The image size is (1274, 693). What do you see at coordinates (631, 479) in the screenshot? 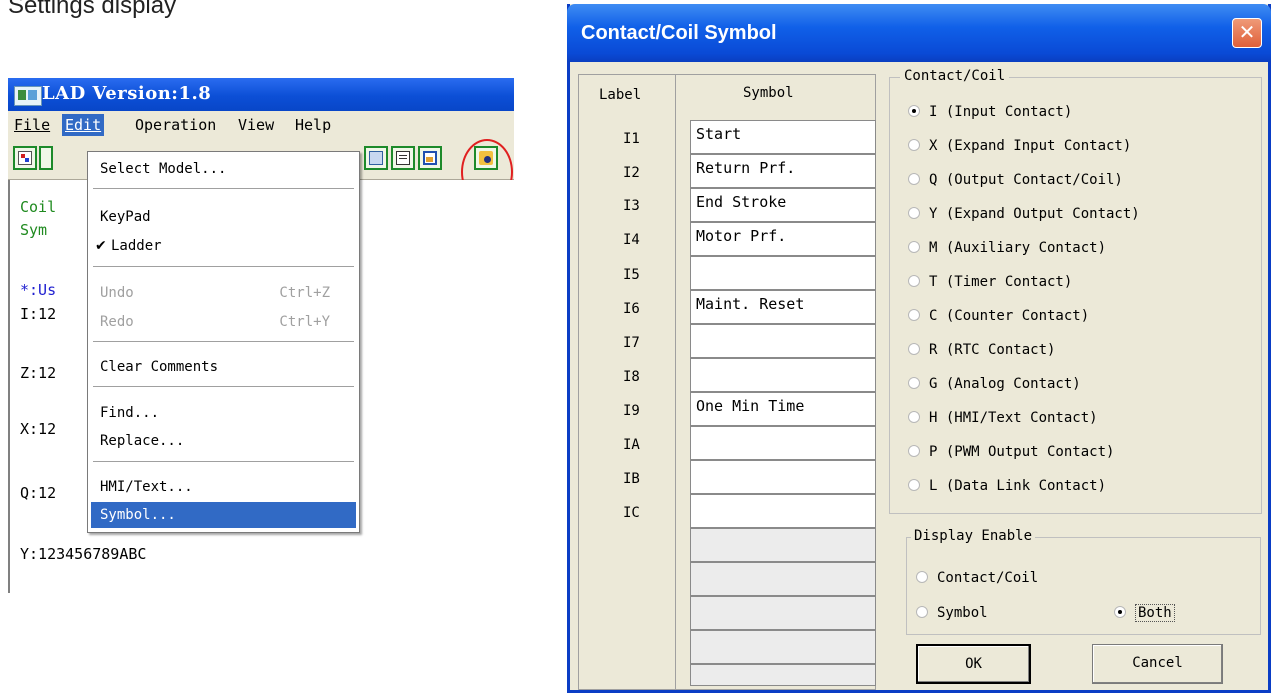
I see `row-label: IB` at bounding box center [631, 479].